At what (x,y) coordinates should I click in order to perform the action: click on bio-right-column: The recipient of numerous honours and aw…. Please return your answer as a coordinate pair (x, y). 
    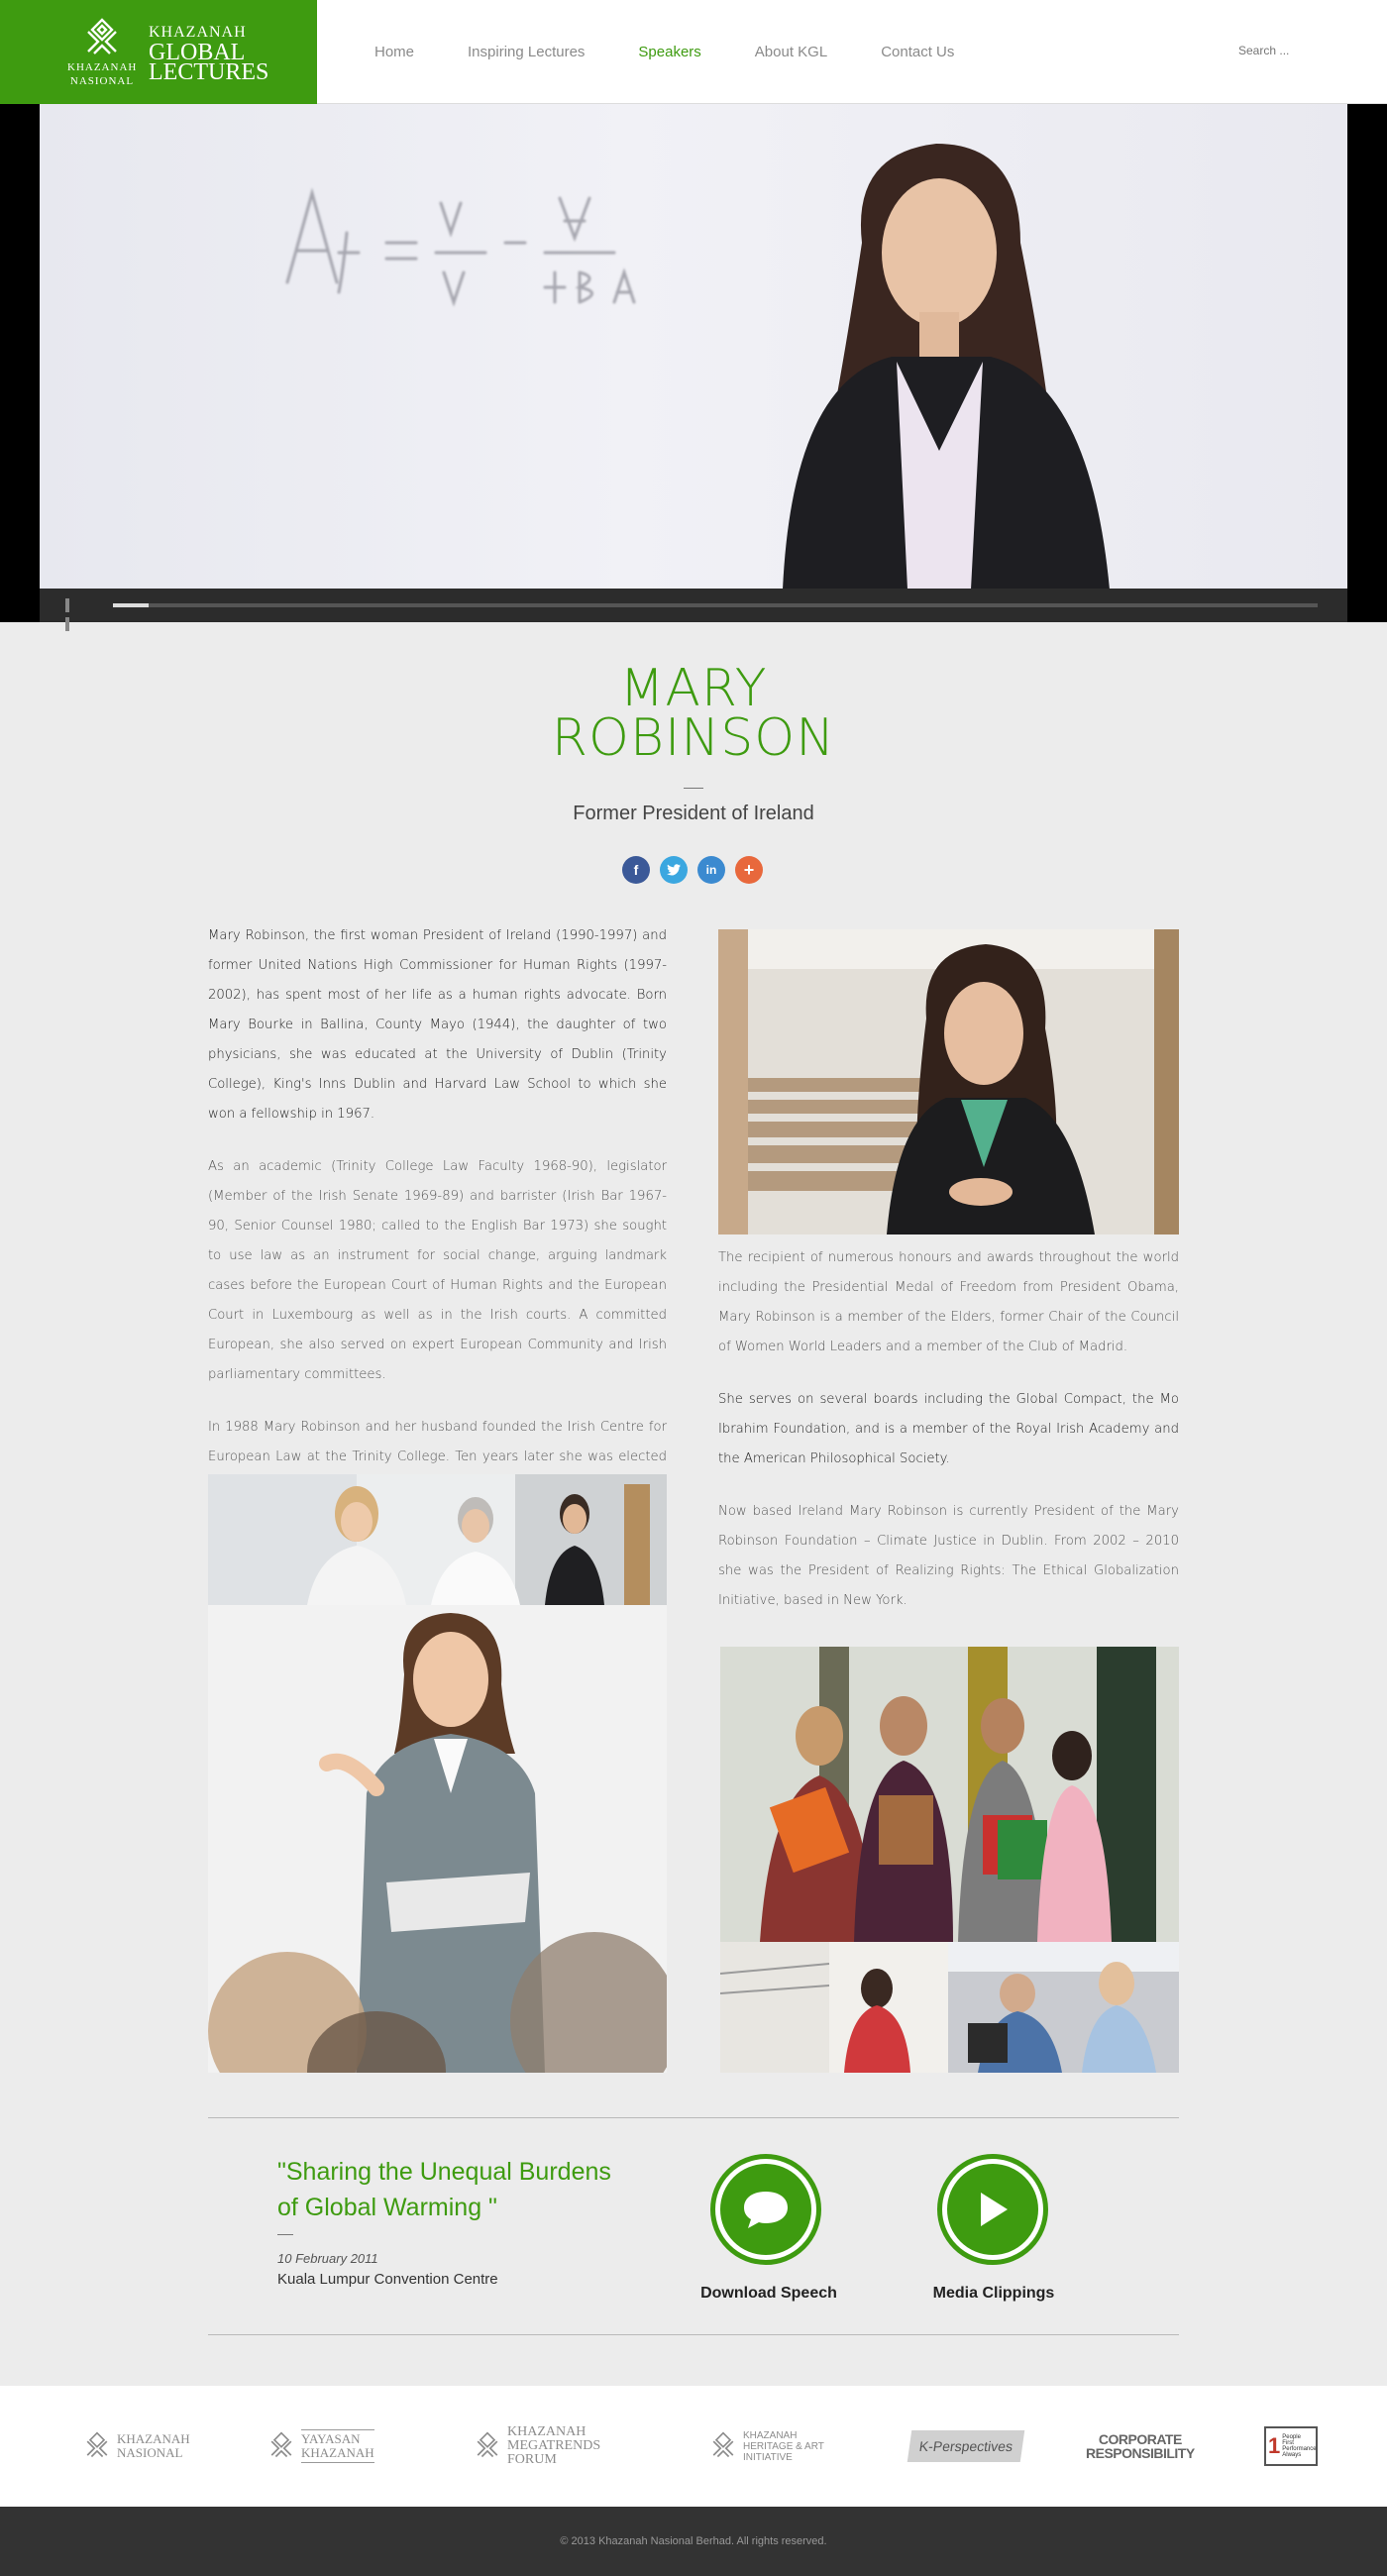
    Looking at the image, I should click on (948, 1429).